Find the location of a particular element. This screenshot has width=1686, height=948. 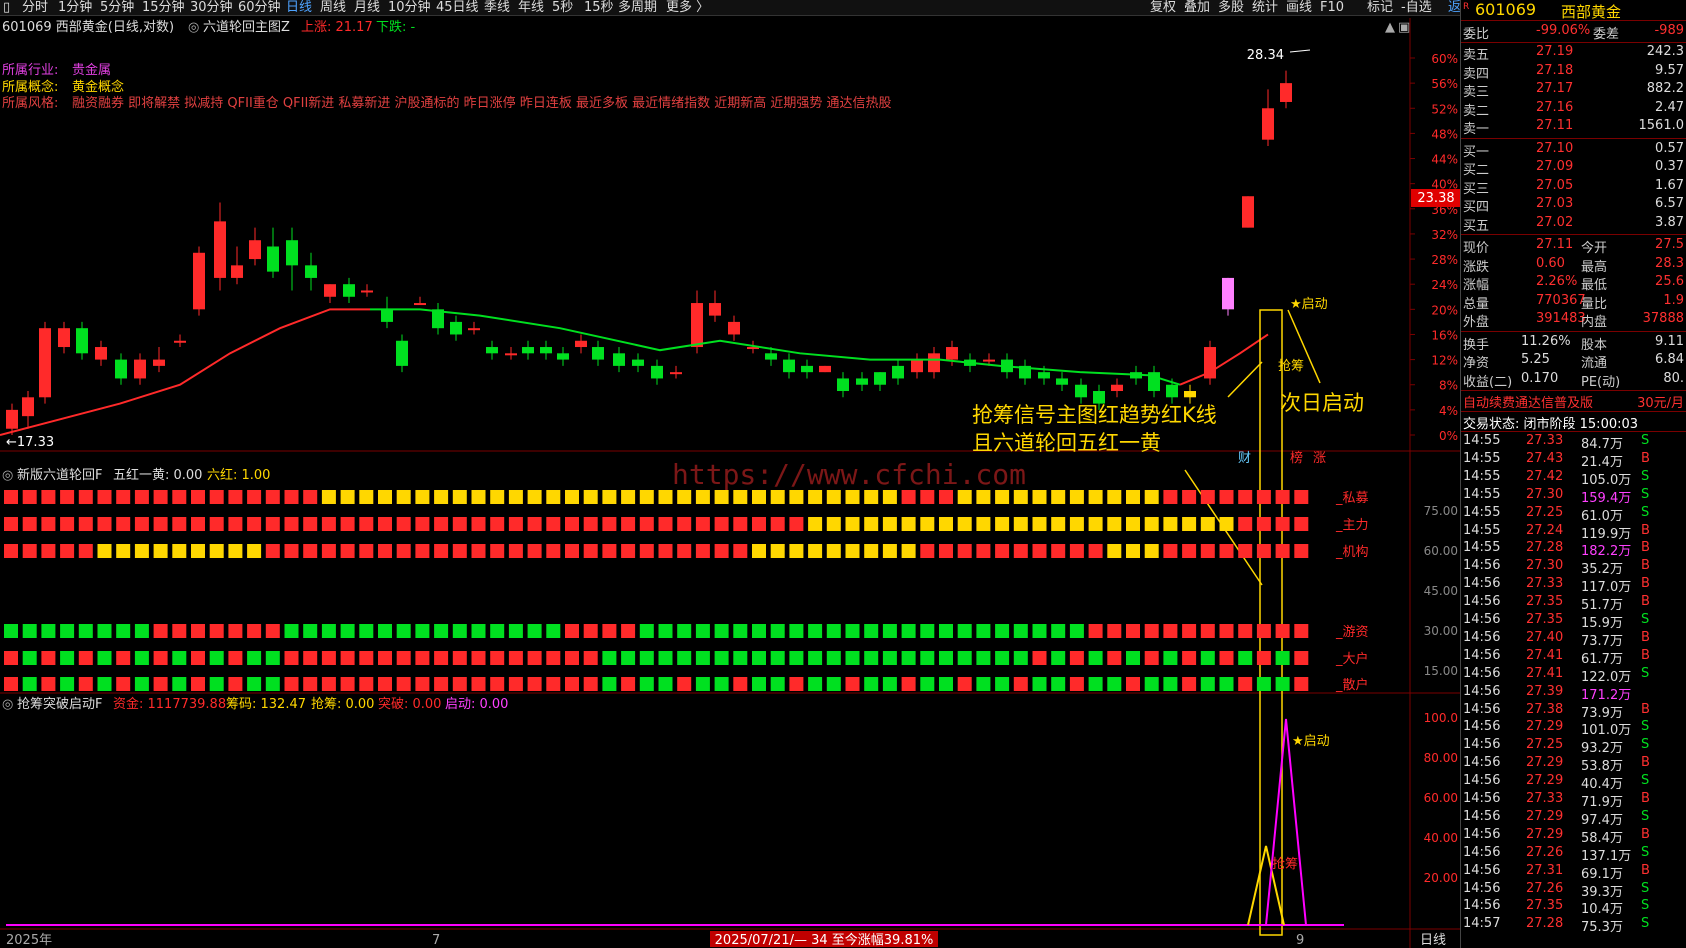

price-axis-tick: 52% is located at coordinates (1444, 109).